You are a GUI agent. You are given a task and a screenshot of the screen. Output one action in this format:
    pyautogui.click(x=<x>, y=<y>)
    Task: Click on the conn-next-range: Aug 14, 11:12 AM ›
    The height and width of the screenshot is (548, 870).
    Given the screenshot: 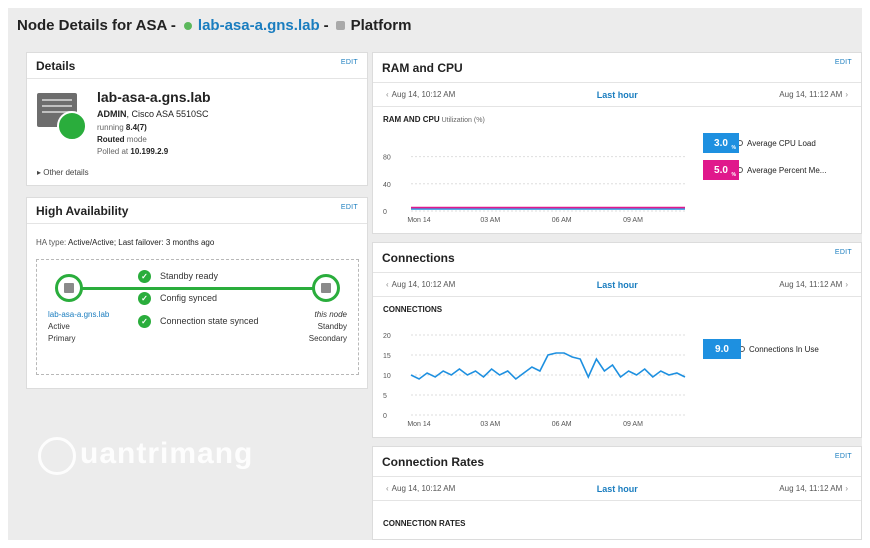 What is the action you would take?
    pyautogui.click(x=815, y=284)
    